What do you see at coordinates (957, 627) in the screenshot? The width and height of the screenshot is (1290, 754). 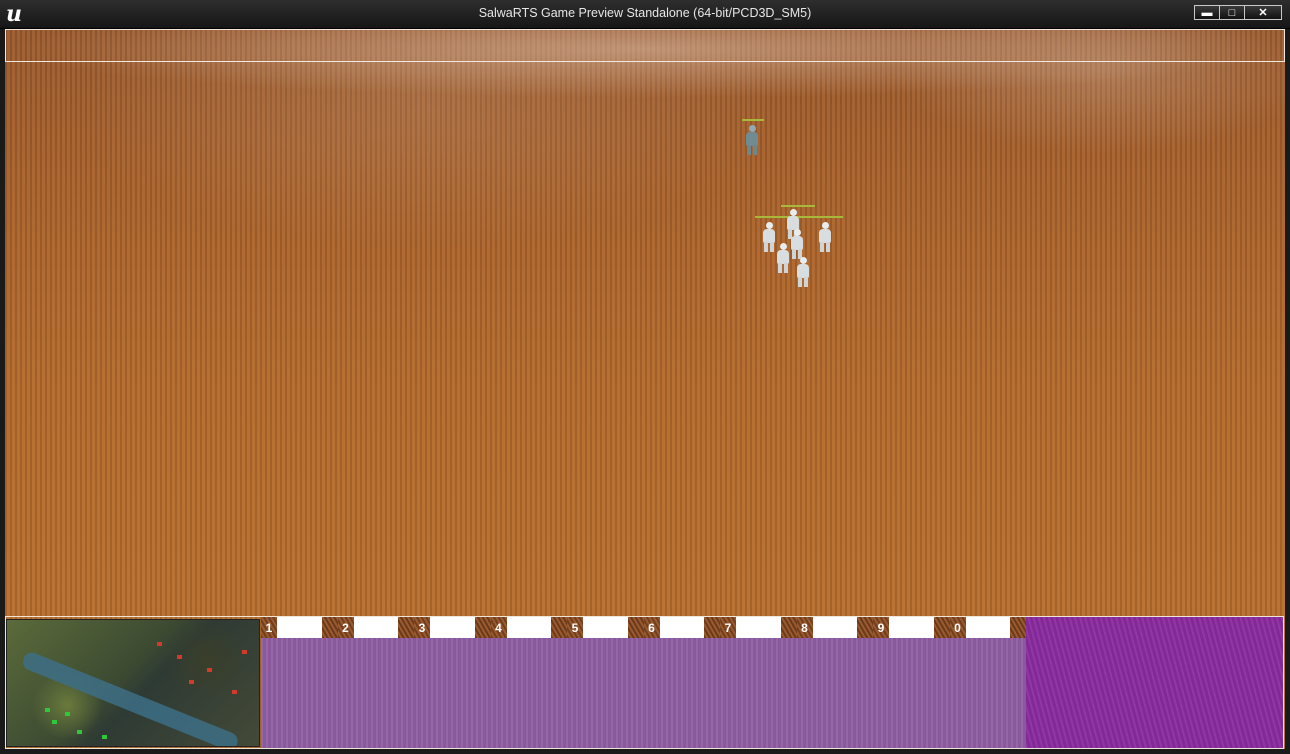 I see `control-group-number: 0` at bounding box center [957, 627].